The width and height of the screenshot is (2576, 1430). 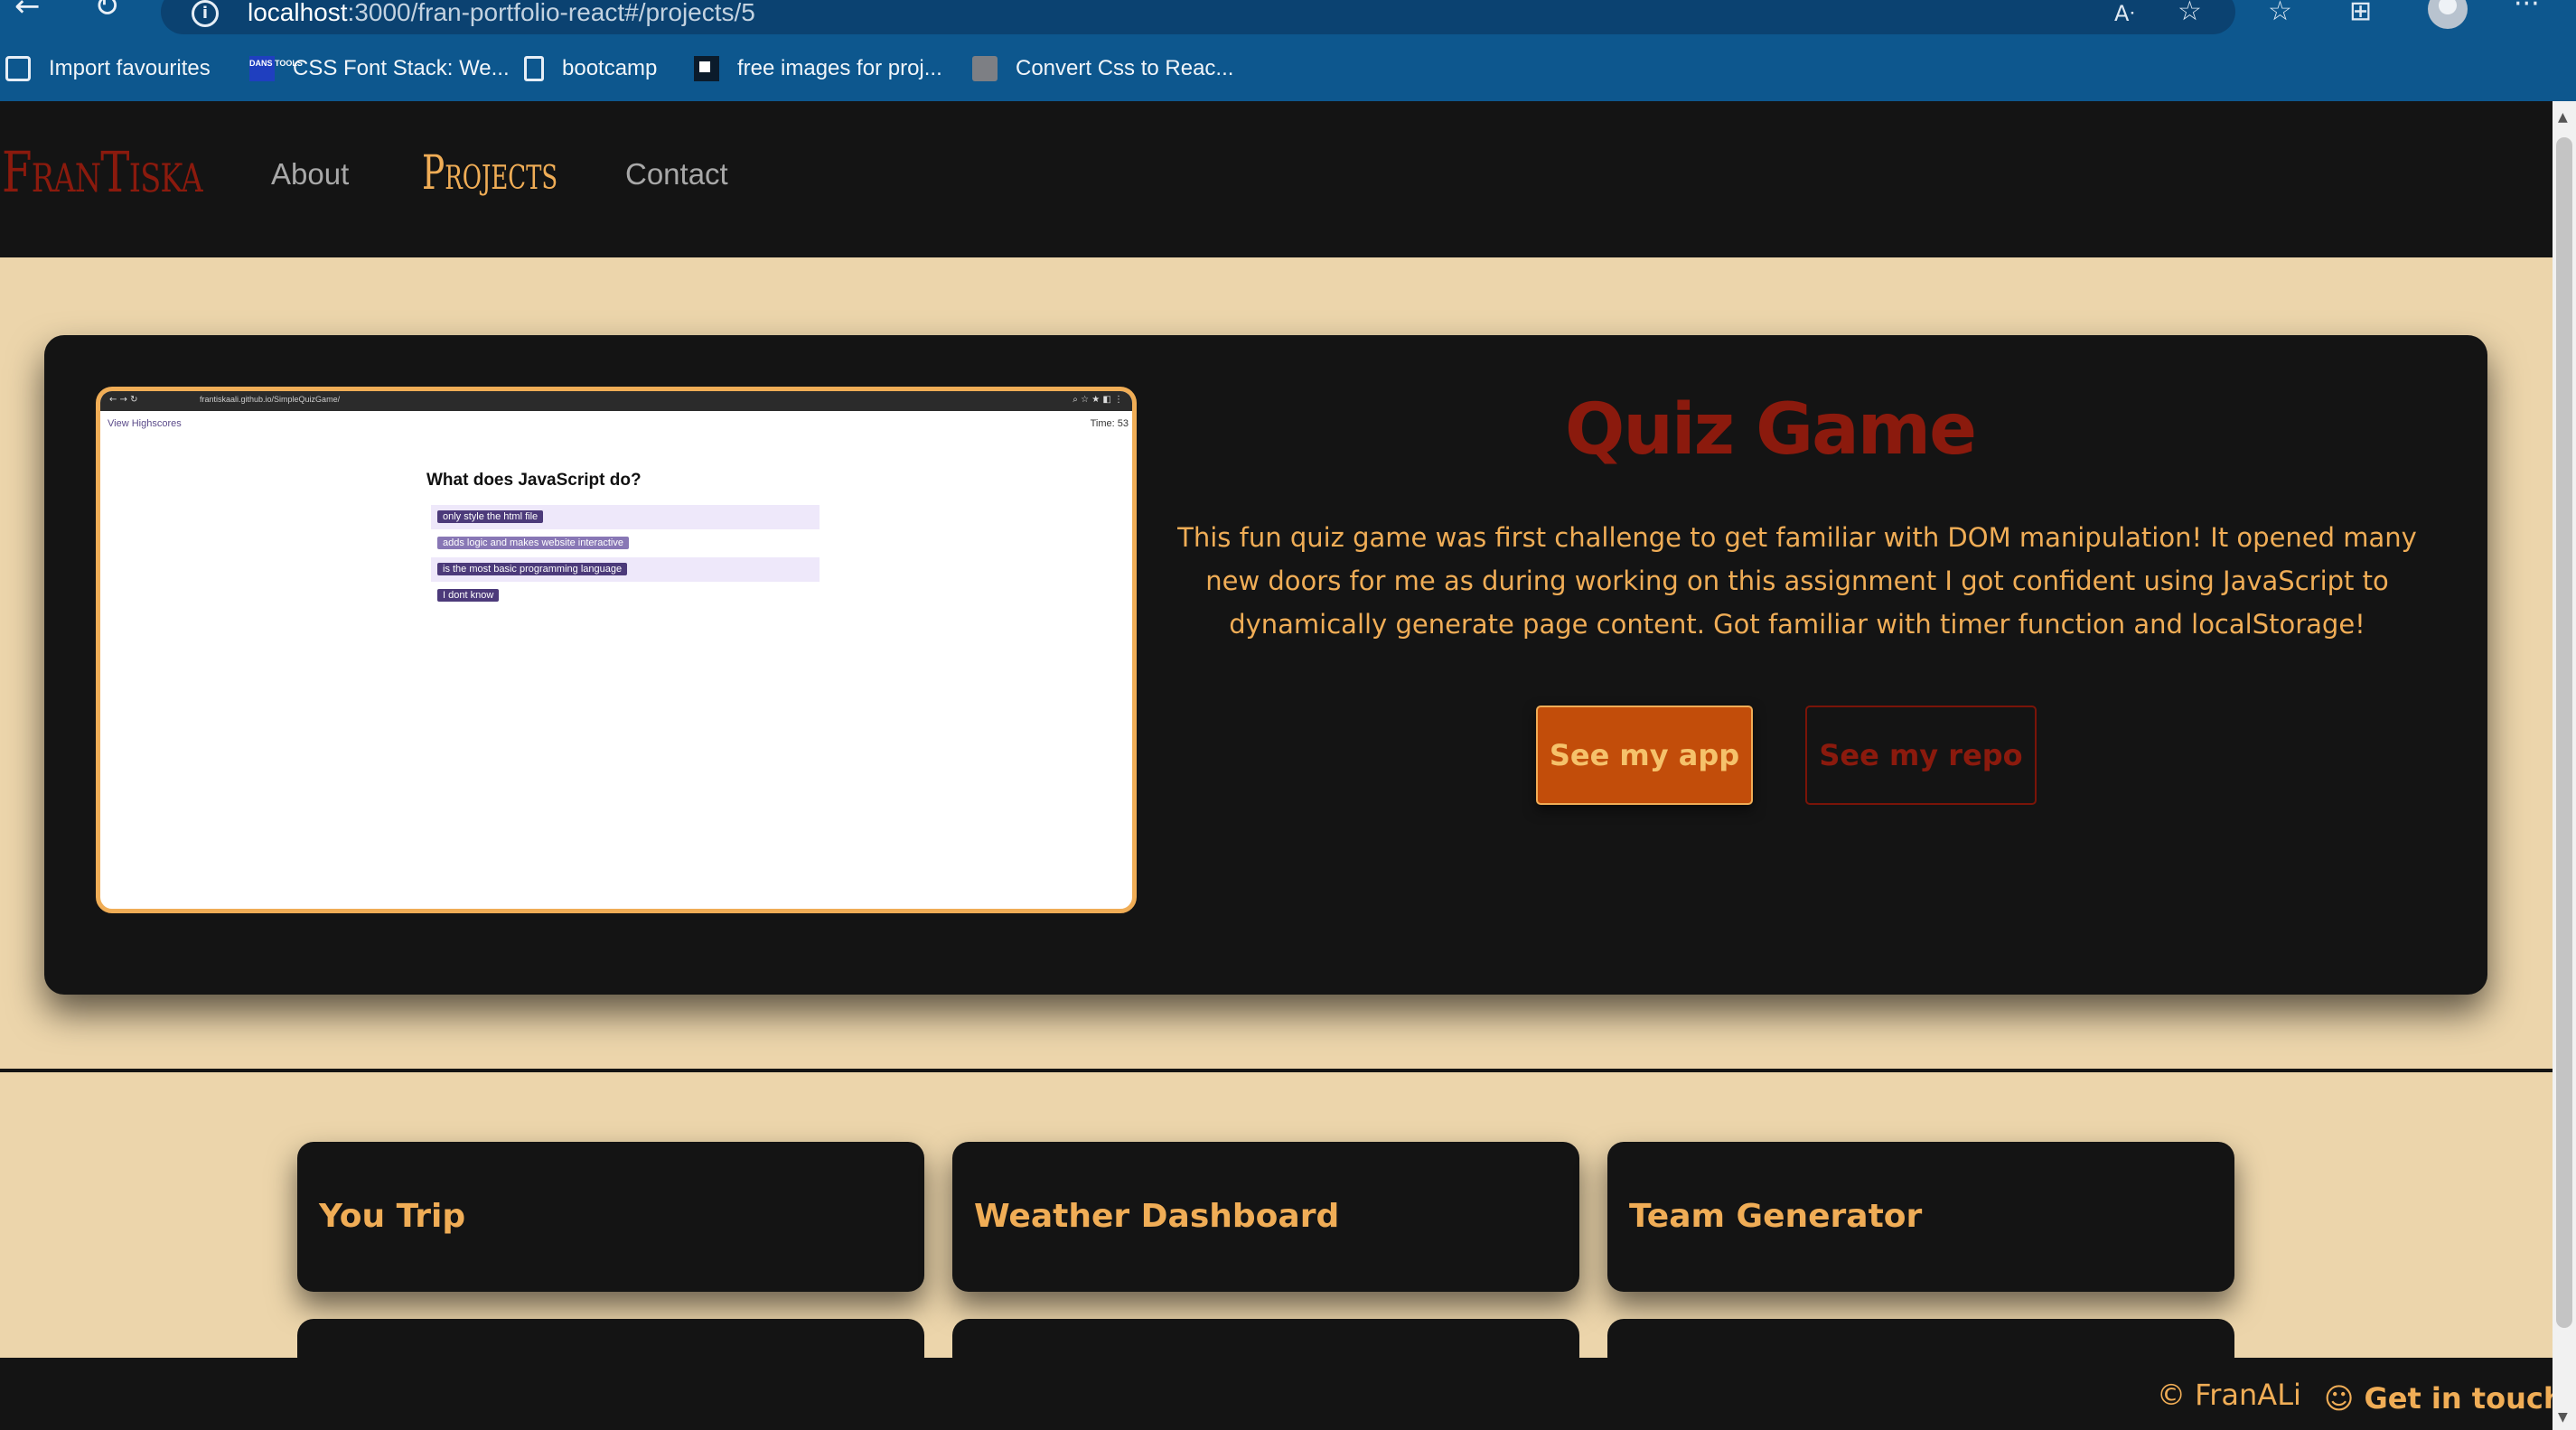 What do you see at coordinates (2527, 9) in the screenshot?
I see `more-icon: ···` at bounding box center [2527, 9].